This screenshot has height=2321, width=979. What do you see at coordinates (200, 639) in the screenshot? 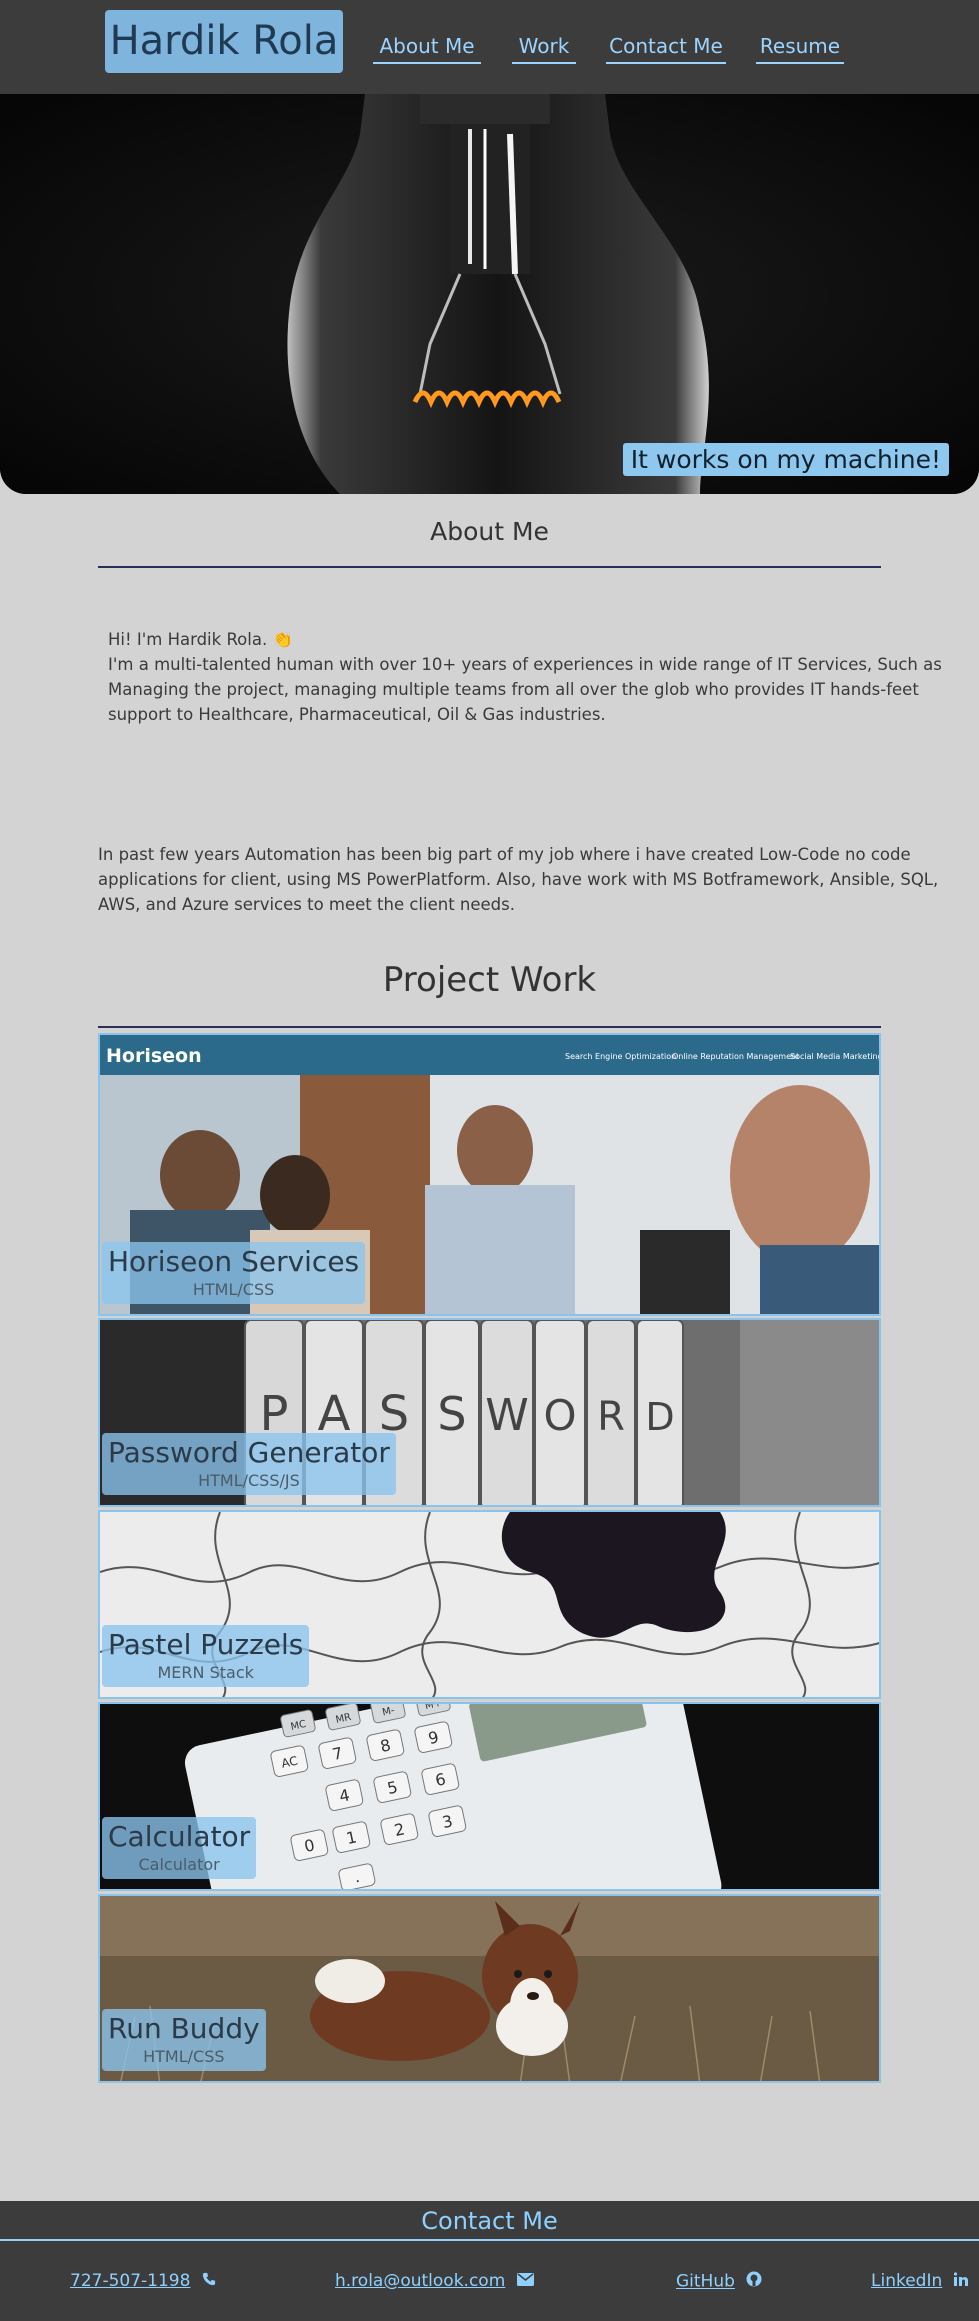
I see `about-intro: Hi! I'm Hardik Rola. 👏` at bounding box center [200, 639].